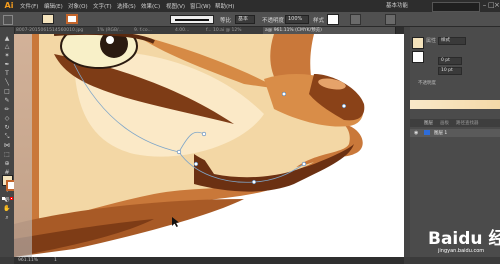 Image resolution: width=500 pixels, height=264 pixels. Describe the element at coordinates (427, 83) in the screenshot. I see `panel-opacity-label: 不透明度` at that location.